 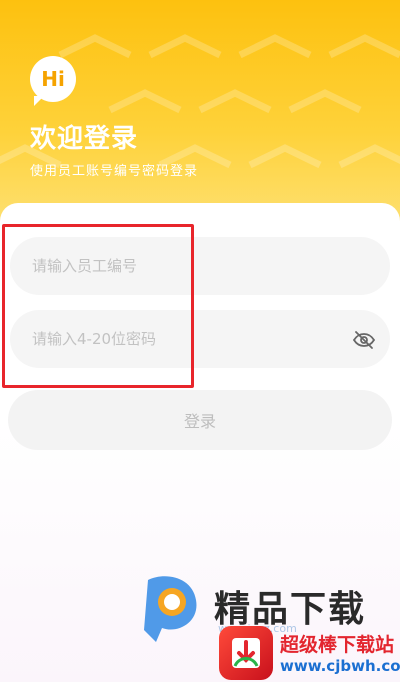 What do you see at coordinates (200, 266) in the screenshot?
I see `employee-id-input` at bounding box center [200, 266].